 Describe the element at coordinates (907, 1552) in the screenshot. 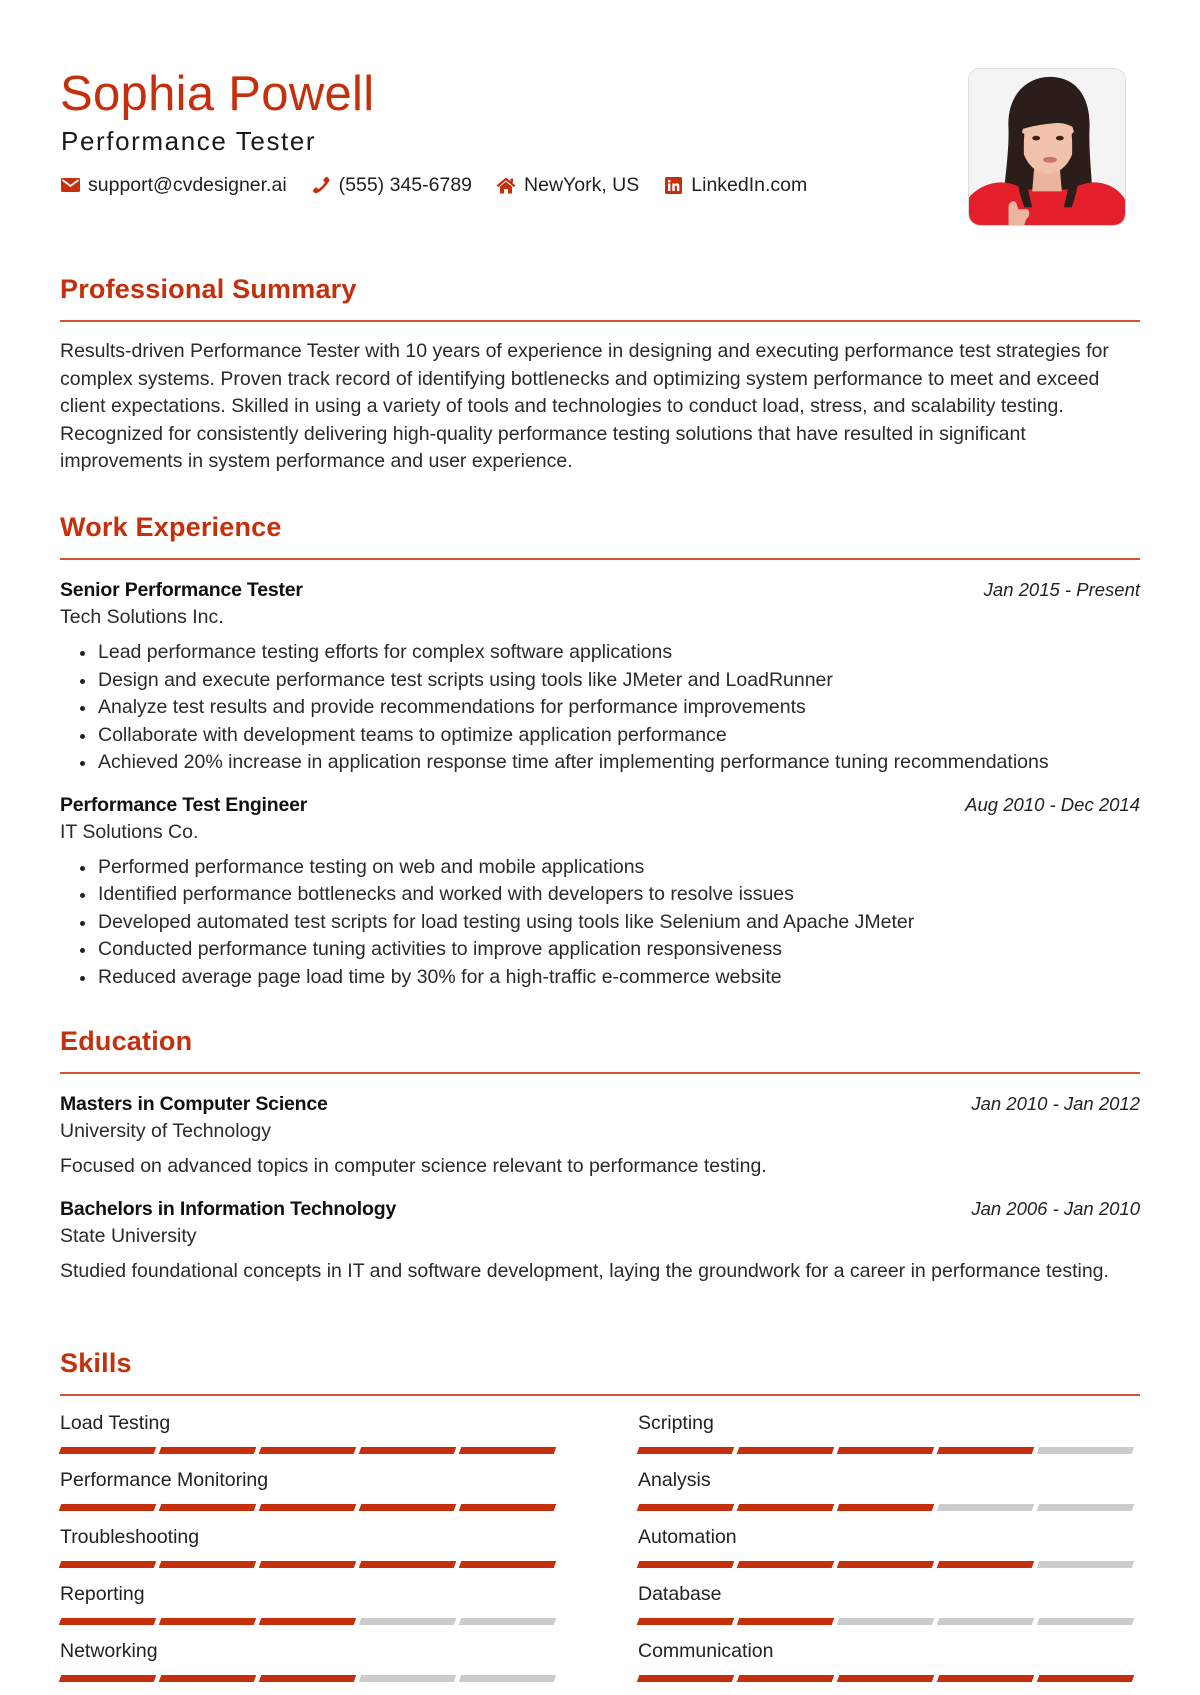

I see `skill-item: Automation` at that location.